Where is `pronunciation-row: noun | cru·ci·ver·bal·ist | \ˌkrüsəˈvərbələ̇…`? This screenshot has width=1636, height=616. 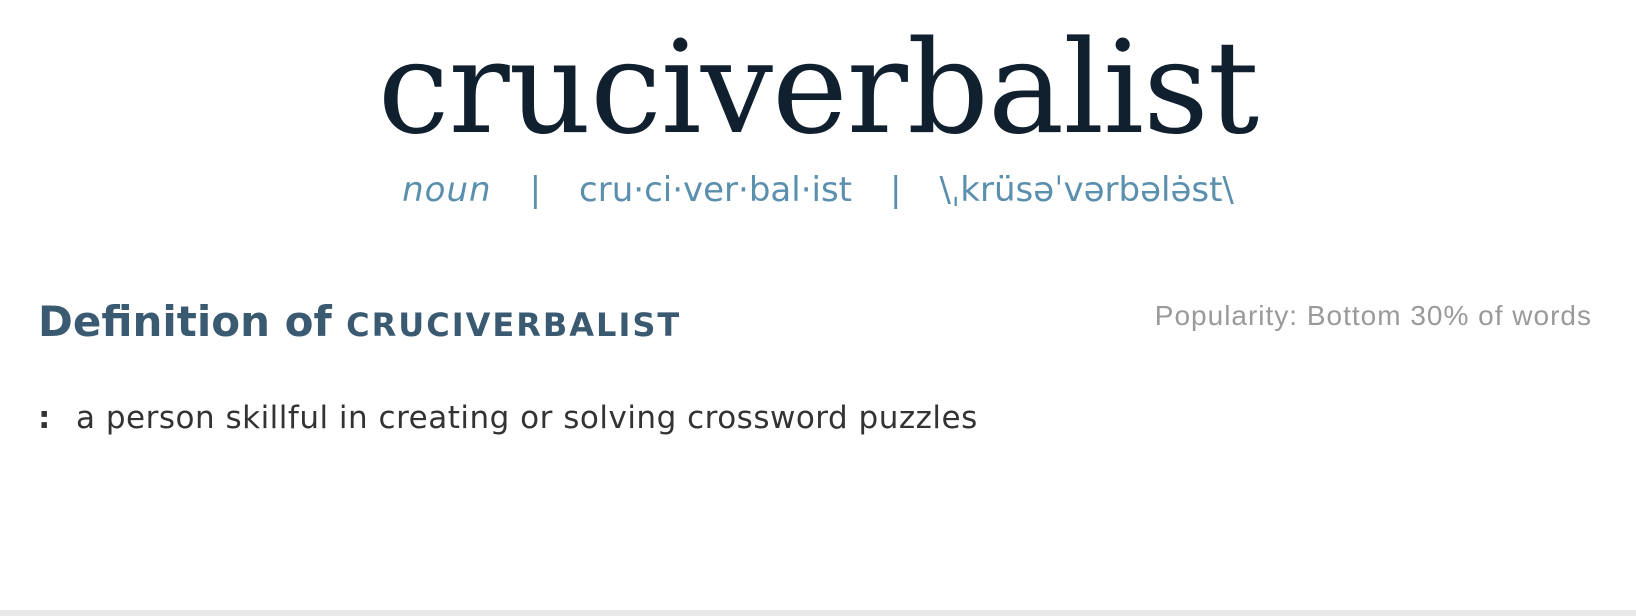 pronunciation-row: noun | cru·ci·ver·bal·ist | \ˌkrüsəˈvərbələ̇… is located at coordinates (818, 190).